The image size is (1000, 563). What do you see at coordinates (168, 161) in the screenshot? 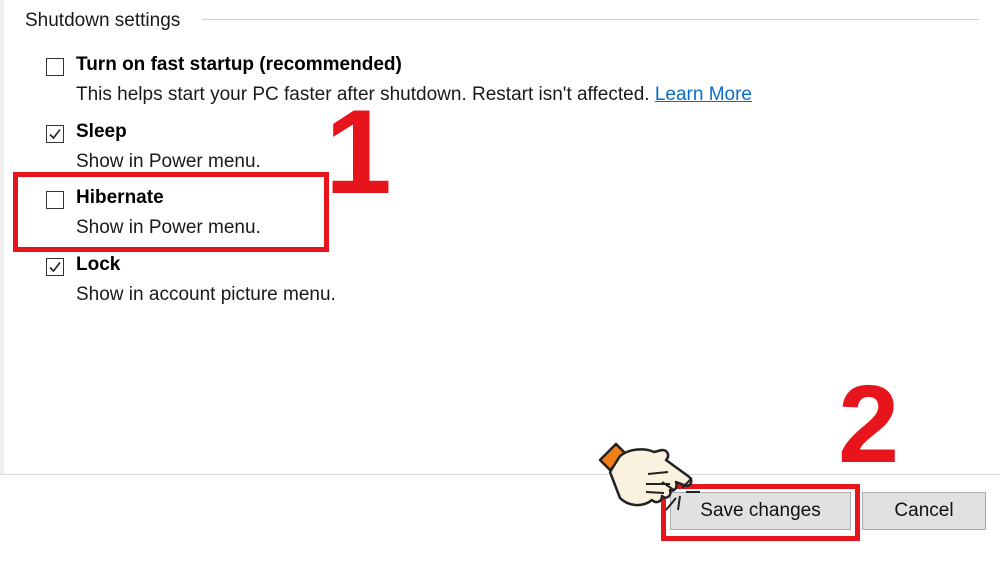
I see `sleep-description: Show in Power menu.` at bounding box center [168, 161].